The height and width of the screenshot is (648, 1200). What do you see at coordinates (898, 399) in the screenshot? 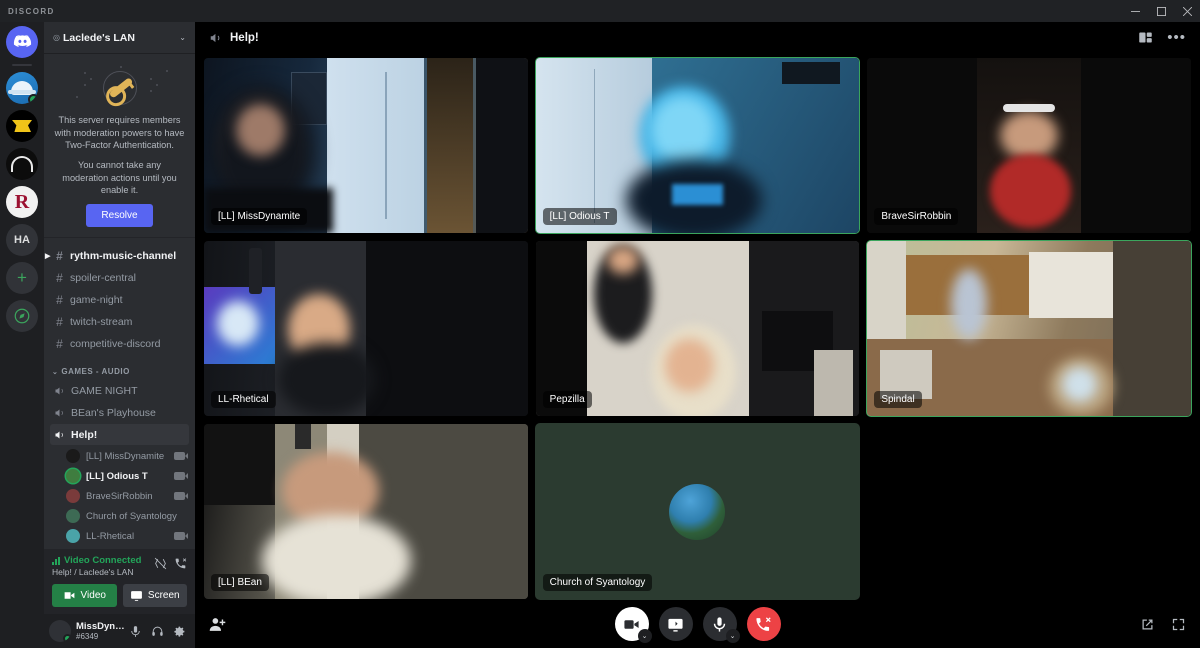
I see `tile-name-label: Spindal` at bounding box center [898, 399].